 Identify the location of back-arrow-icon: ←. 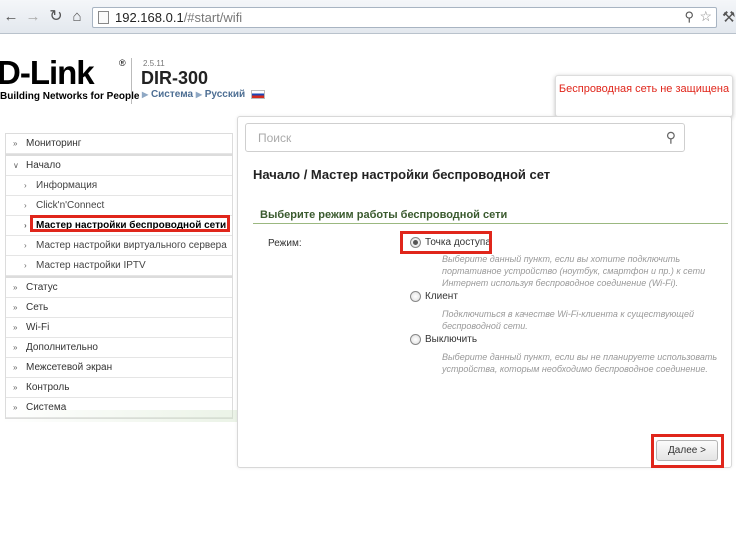
(11, 17).